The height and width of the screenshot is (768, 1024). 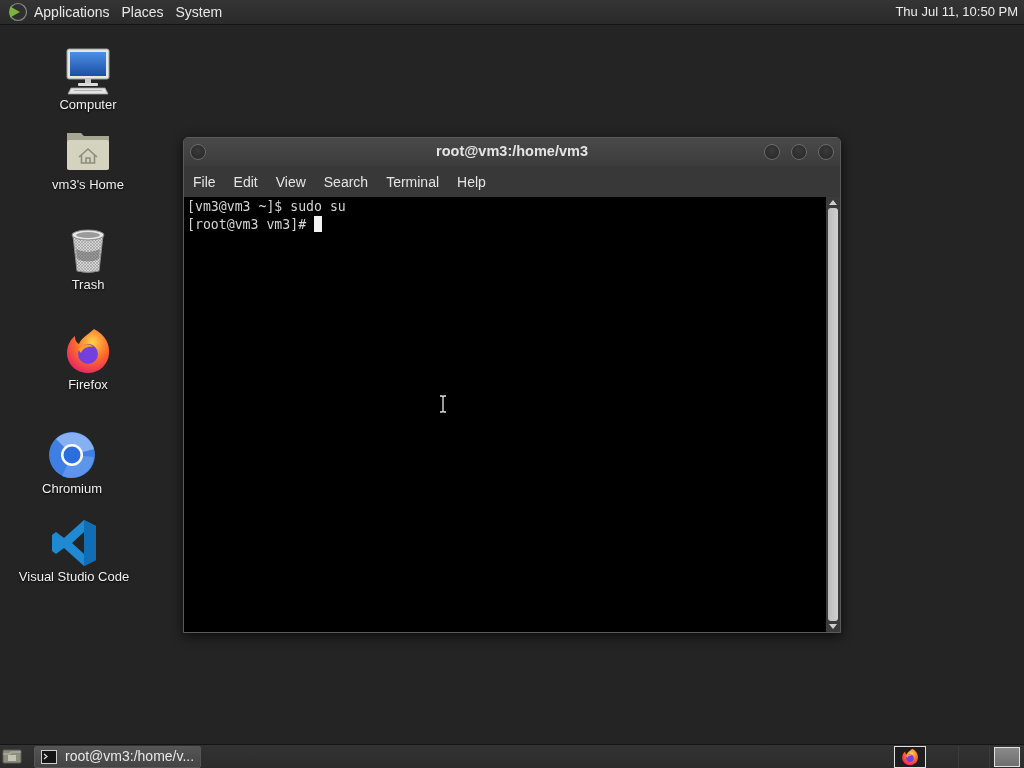 I want to click on window-title: root@vm3:/home/vm3, so click(x=512, y=152).